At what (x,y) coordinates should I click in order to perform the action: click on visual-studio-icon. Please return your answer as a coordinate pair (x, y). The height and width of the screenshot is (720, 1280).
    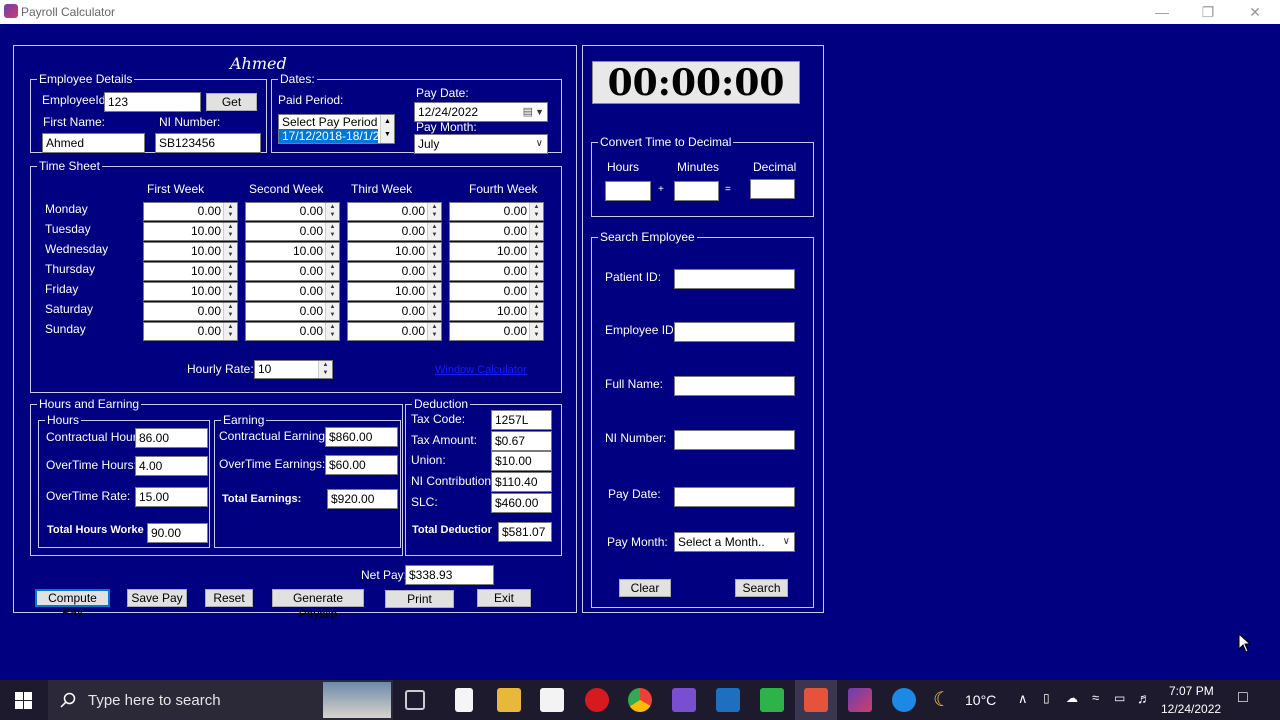
    Looking at the image, I should click on (684, 700).